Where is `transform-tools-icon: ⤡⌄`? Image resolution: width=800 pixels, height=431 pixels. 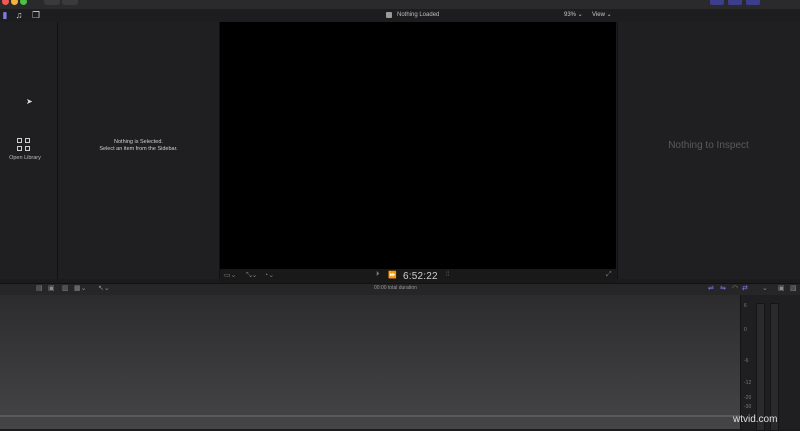
transform-tools-icon: ⤡⌄ is located at coordinates (251, 275).